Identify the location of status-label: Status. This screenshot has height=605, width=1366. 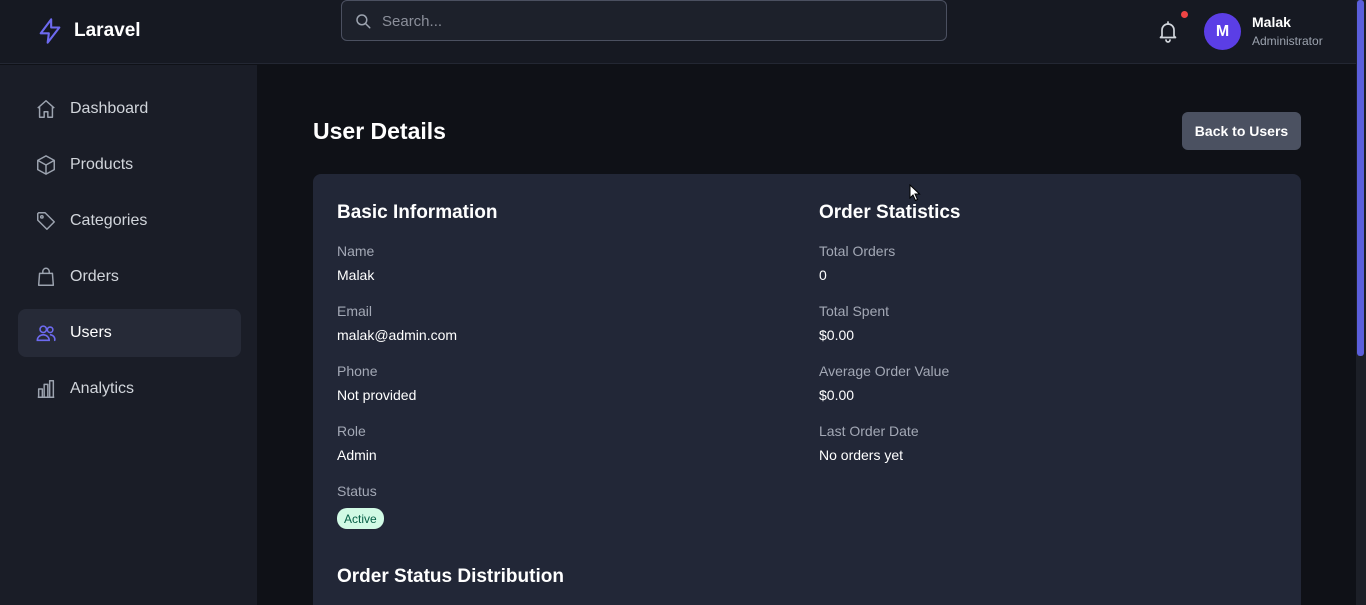
(357, 491).